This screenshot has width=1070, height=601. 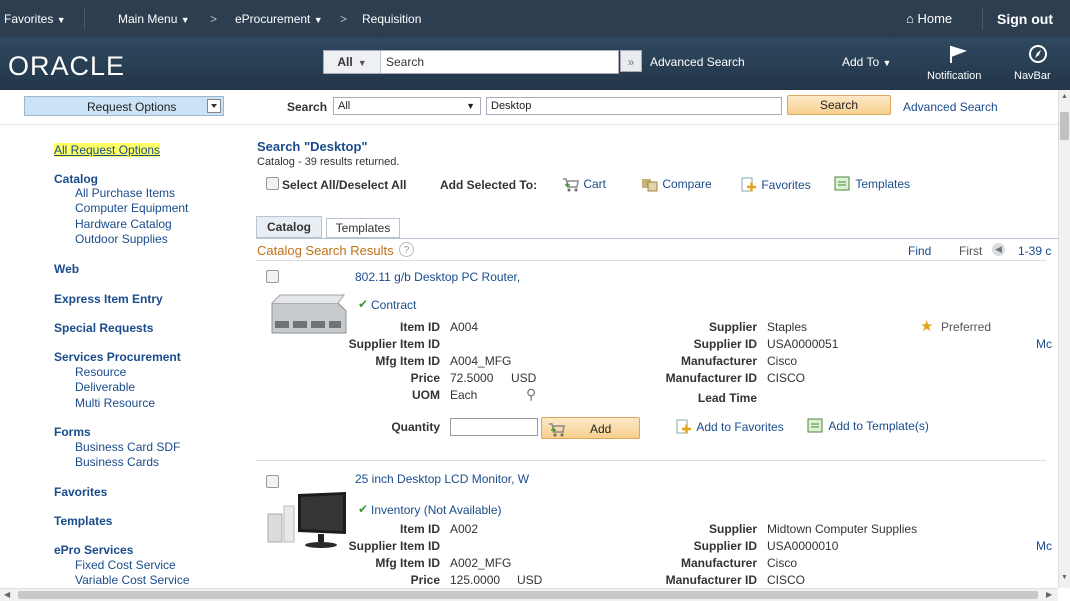 I want to click on mfg-item-id-label: Mfg Item ID, so click(x=407, y=361).